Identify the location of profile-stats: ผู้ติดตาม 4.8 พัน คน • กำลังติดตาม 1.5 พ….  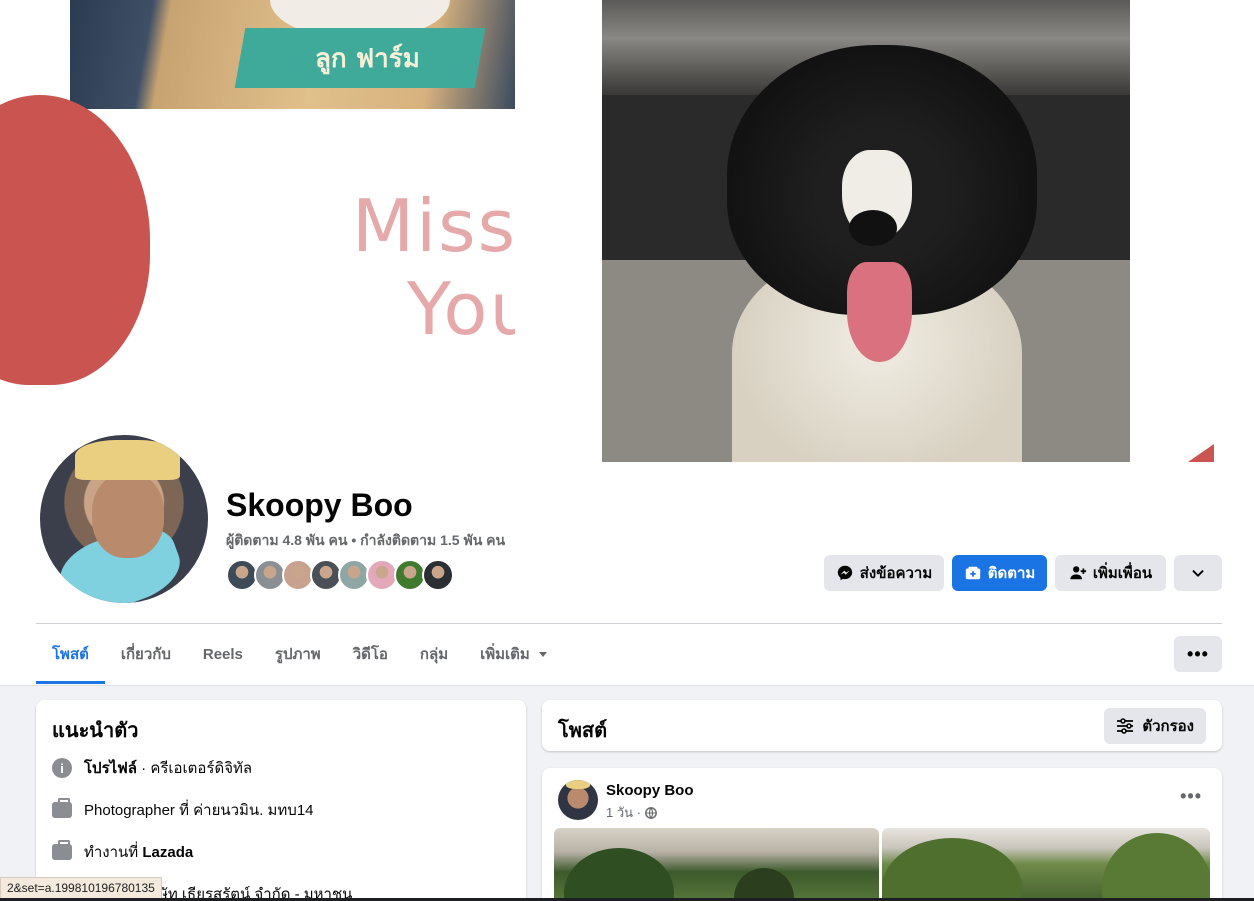
(365, 541).